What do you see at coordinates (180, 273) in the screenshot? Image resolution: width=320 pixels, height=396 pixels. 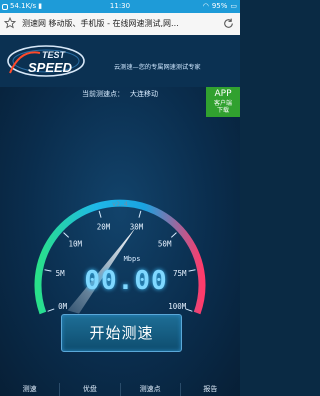 I see `gauge-tick-label: 75M` at bounding box center [180, 273].